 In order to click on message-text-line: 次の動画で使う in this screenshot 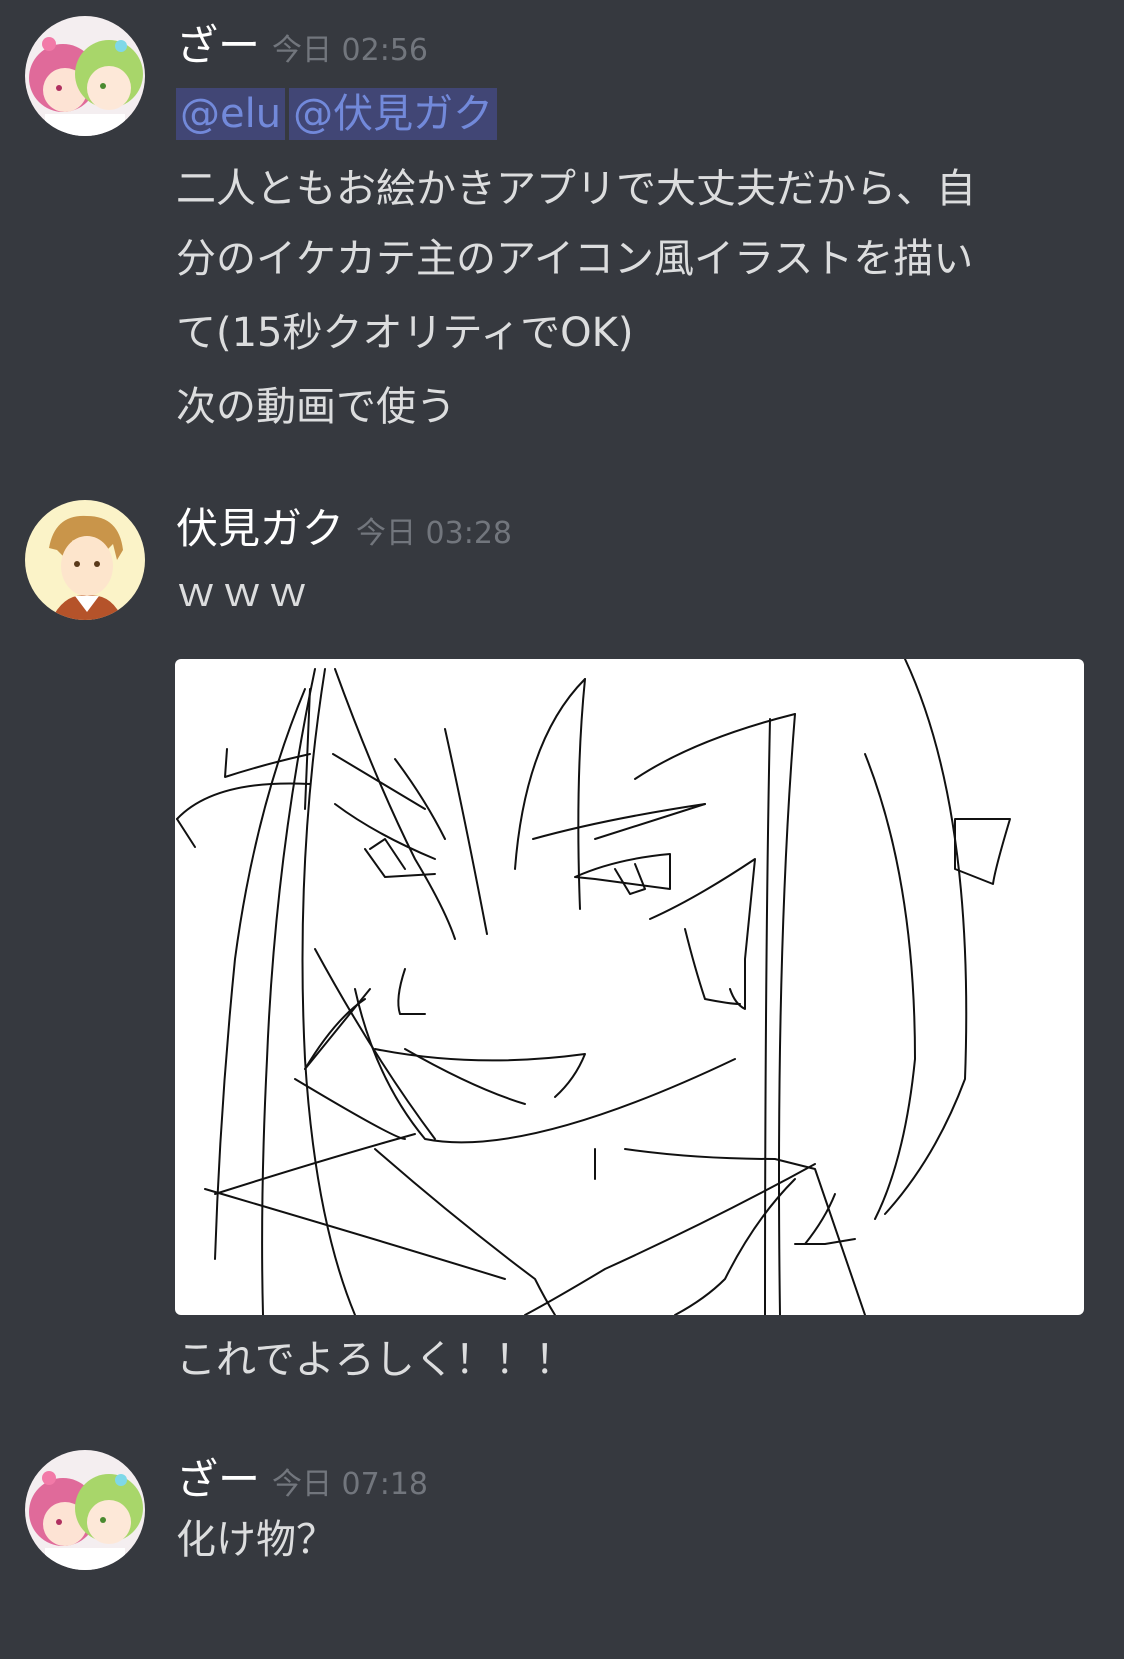, I will do `click(316, 407)`.